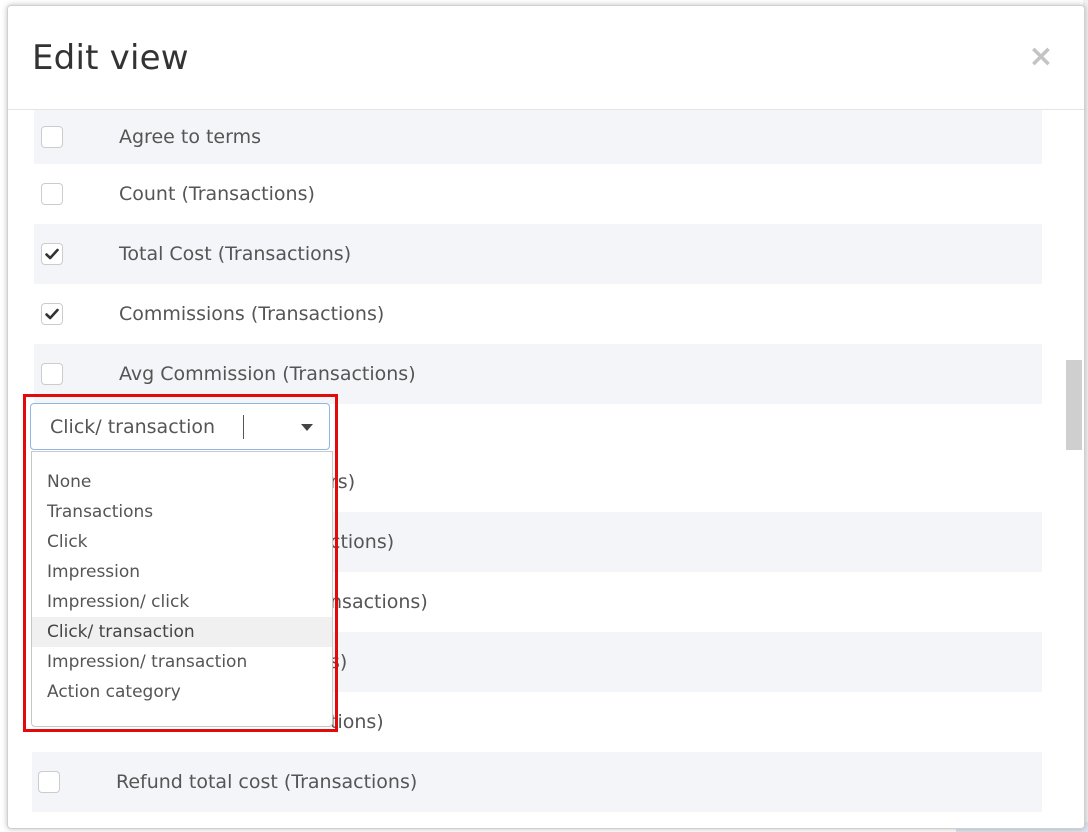  I want to click on field-label: Total Cost (Transactions), so click(235, 254).